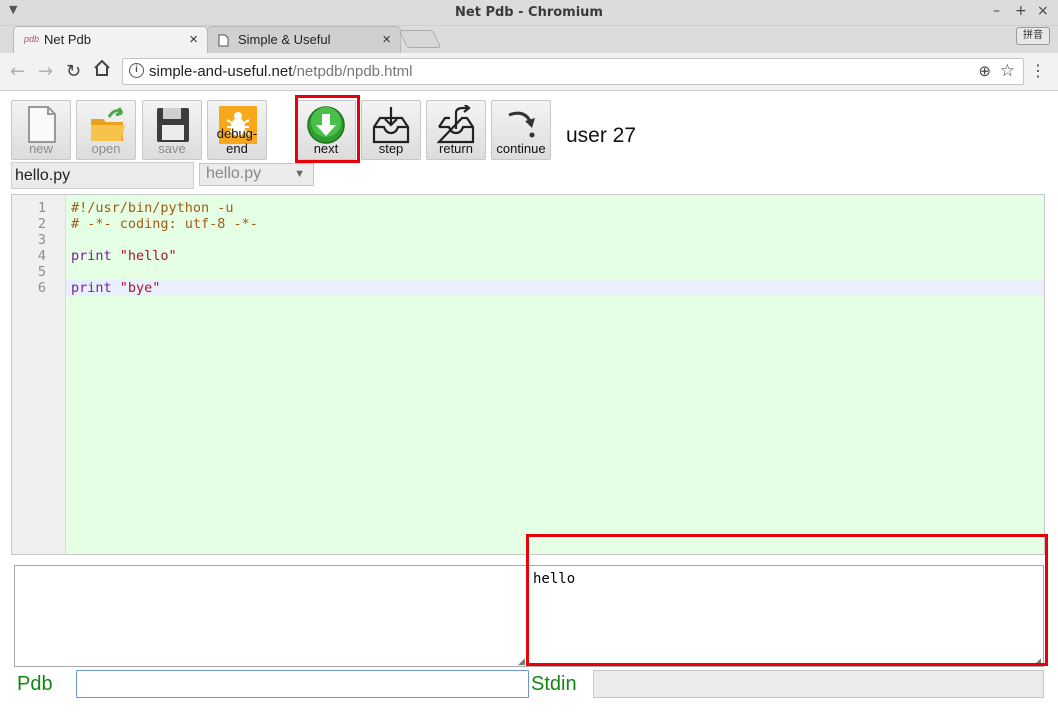 The width and height of the screenshot is (1058, 721). What do you see at coordinates (352, 71) in the screenshot?
I see `url-path: /netpdb/npdb.html` at bounding box center [352, 71].